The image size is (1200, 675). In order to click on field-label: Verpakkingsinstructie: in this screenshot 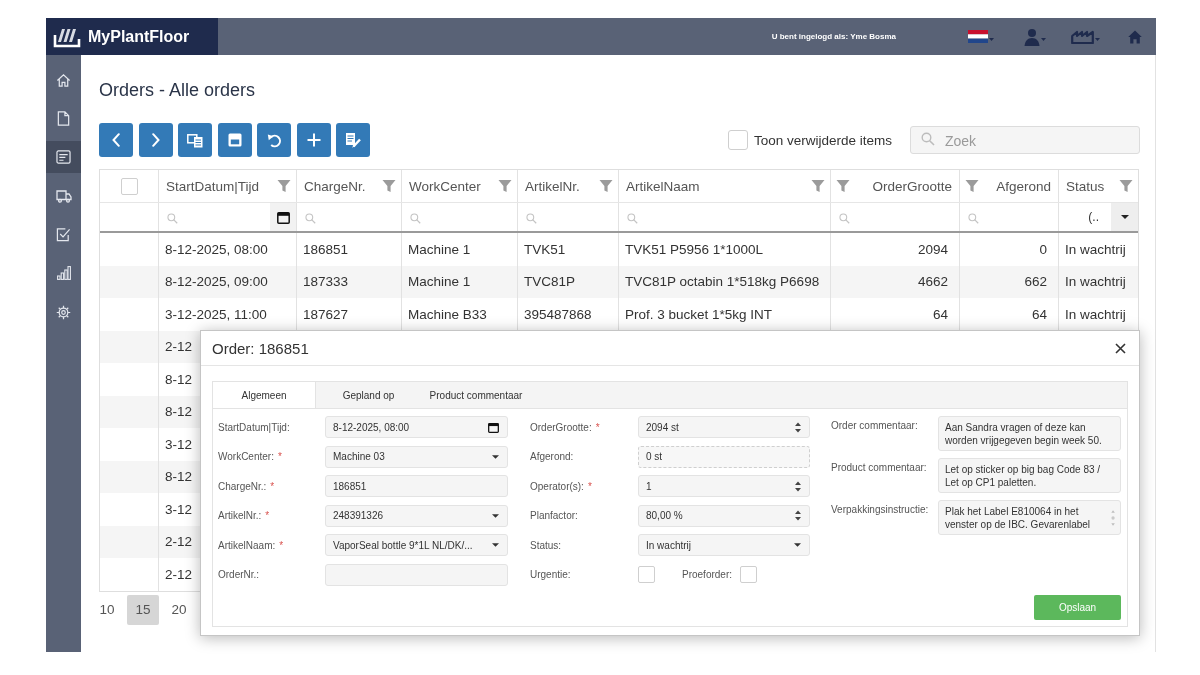, I will do `click(880, 509)`.